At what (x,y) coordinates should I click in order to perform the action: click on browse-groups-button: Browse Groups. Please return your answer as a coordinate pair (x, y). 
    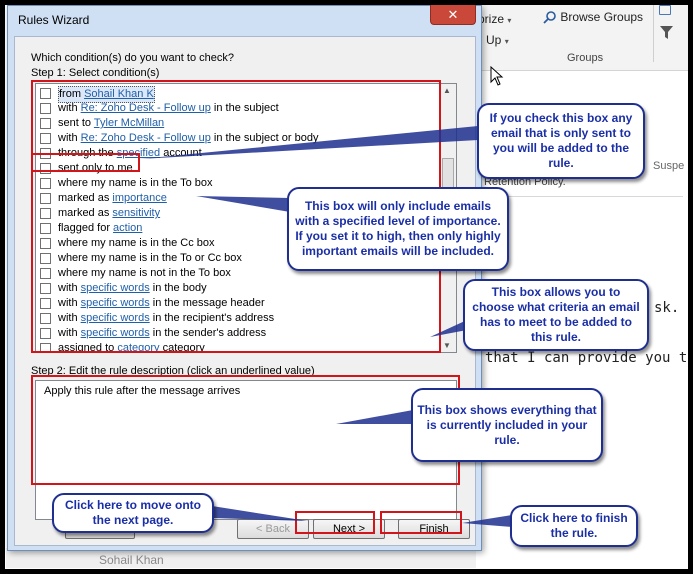
    Looking at the image, I should click on (593, 17).